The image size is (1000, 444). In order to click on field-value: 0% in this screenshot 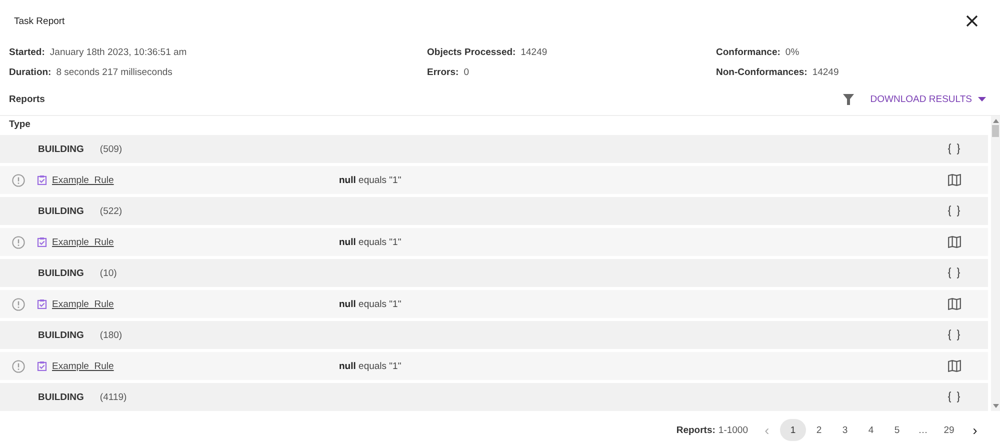, I will do `click(792, 52)`.